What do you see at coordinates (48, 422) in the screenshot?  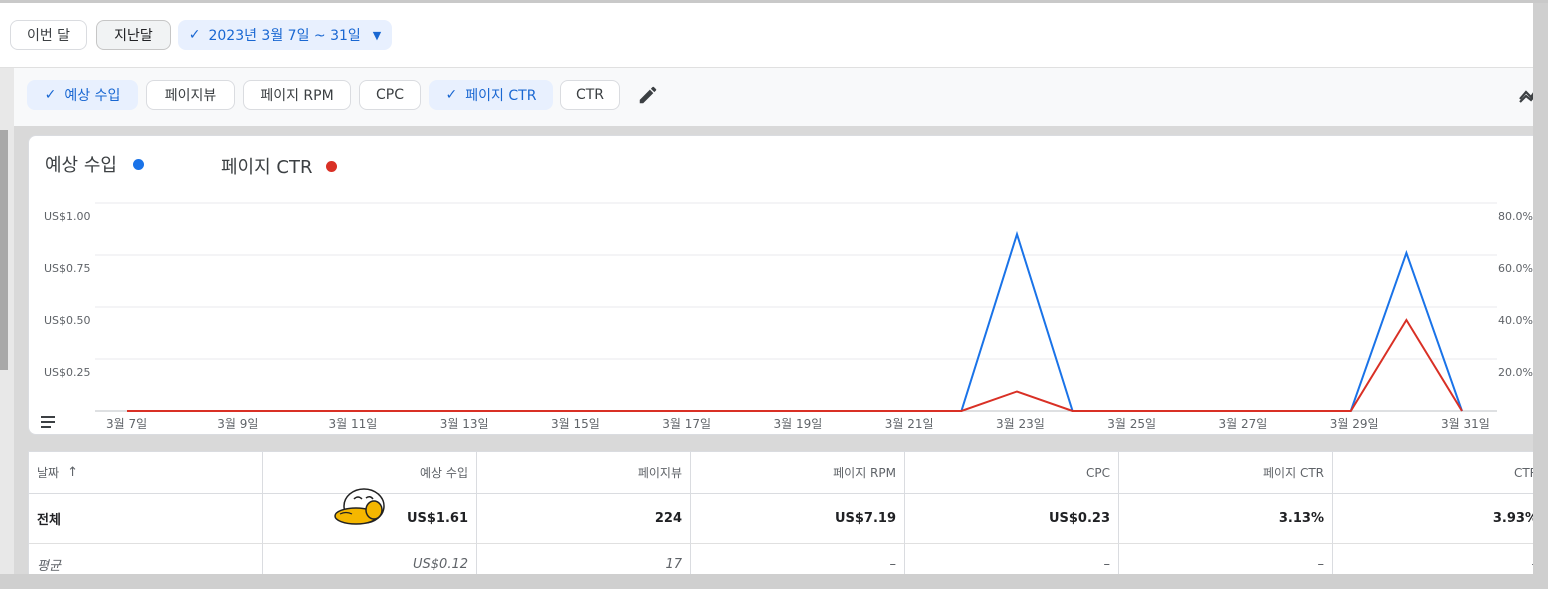 I see `menu-icon` at bounding box center [48, 422].